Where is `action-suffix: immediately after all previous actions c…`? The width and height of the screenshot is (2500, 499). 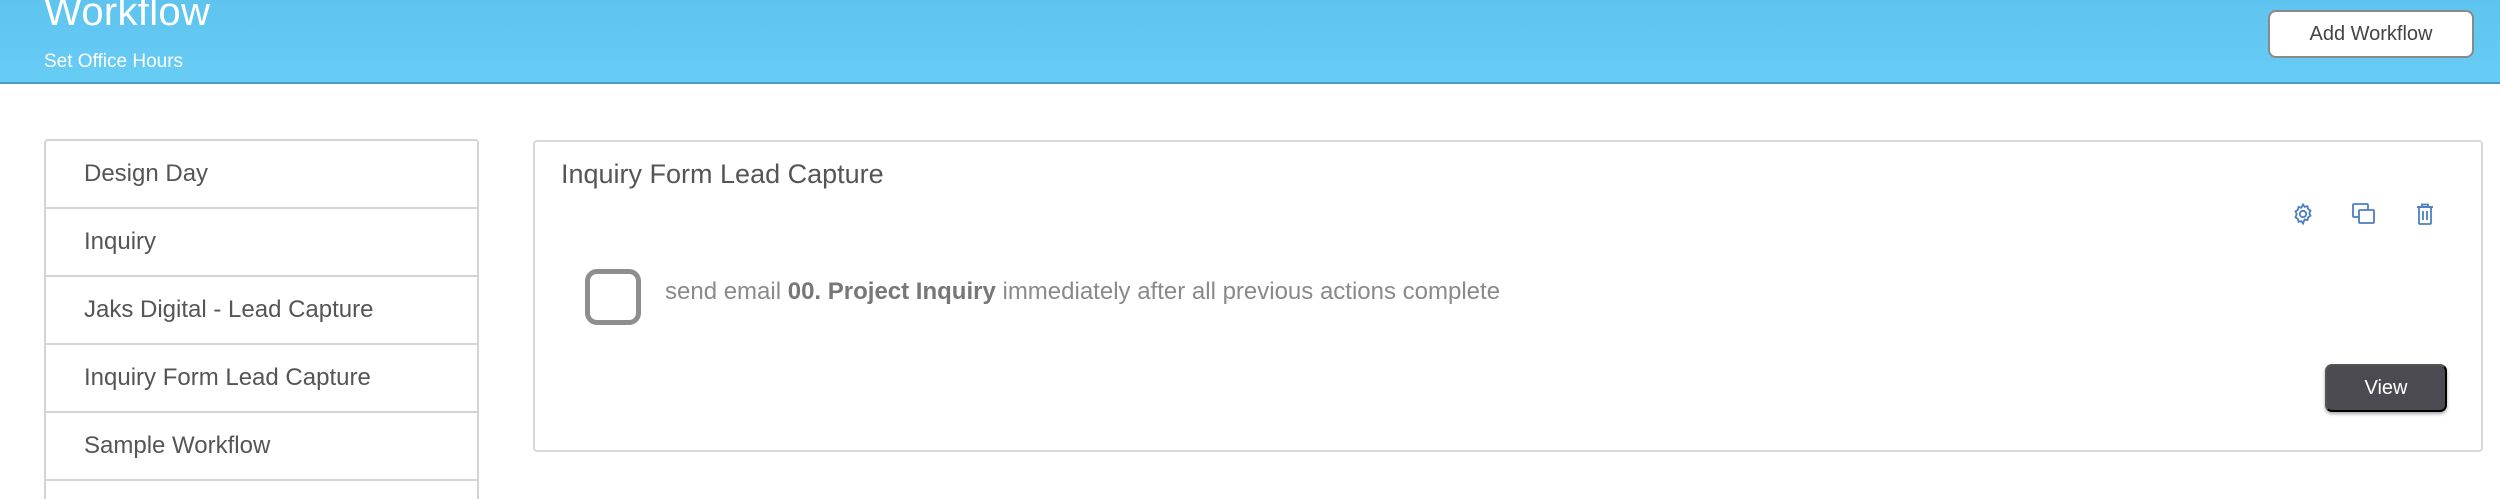 action-suffix: immediately after all previous actions c… is located at coordinates (1251, 291).